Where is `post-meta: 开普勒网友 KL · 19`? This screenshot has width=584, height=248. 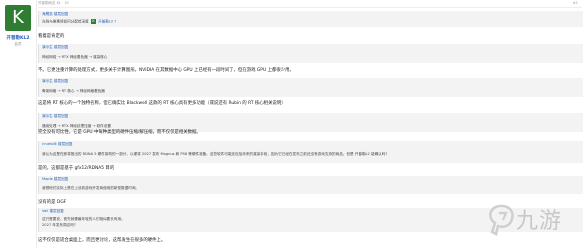
post-meta: 开普勒网友 KL · 19 is located at coordinates (53, 3).